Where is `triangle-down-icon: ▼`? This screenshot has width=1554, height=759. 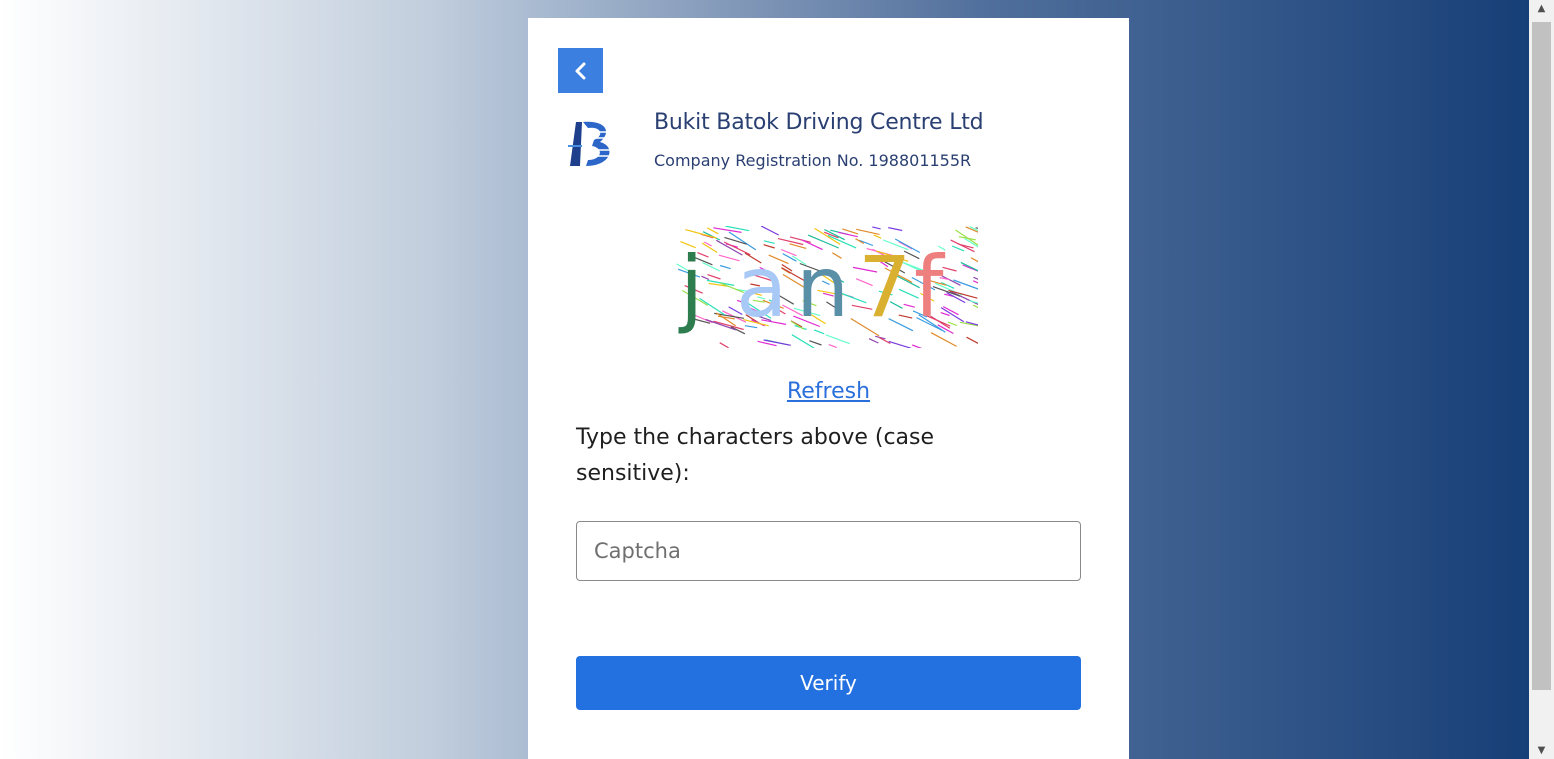 triangle-down-icon: ▼ is located at coordinates (1541, 750).